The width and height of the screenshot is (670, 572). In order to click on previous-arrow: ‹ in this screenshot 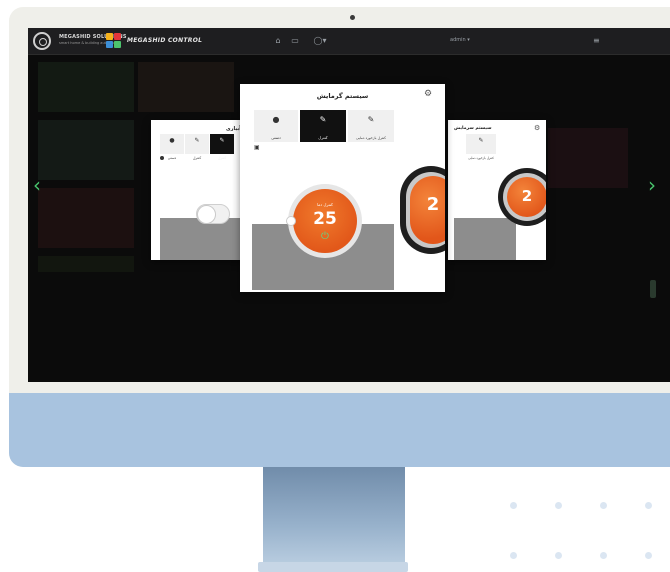, I will do `click(37, 185)`.